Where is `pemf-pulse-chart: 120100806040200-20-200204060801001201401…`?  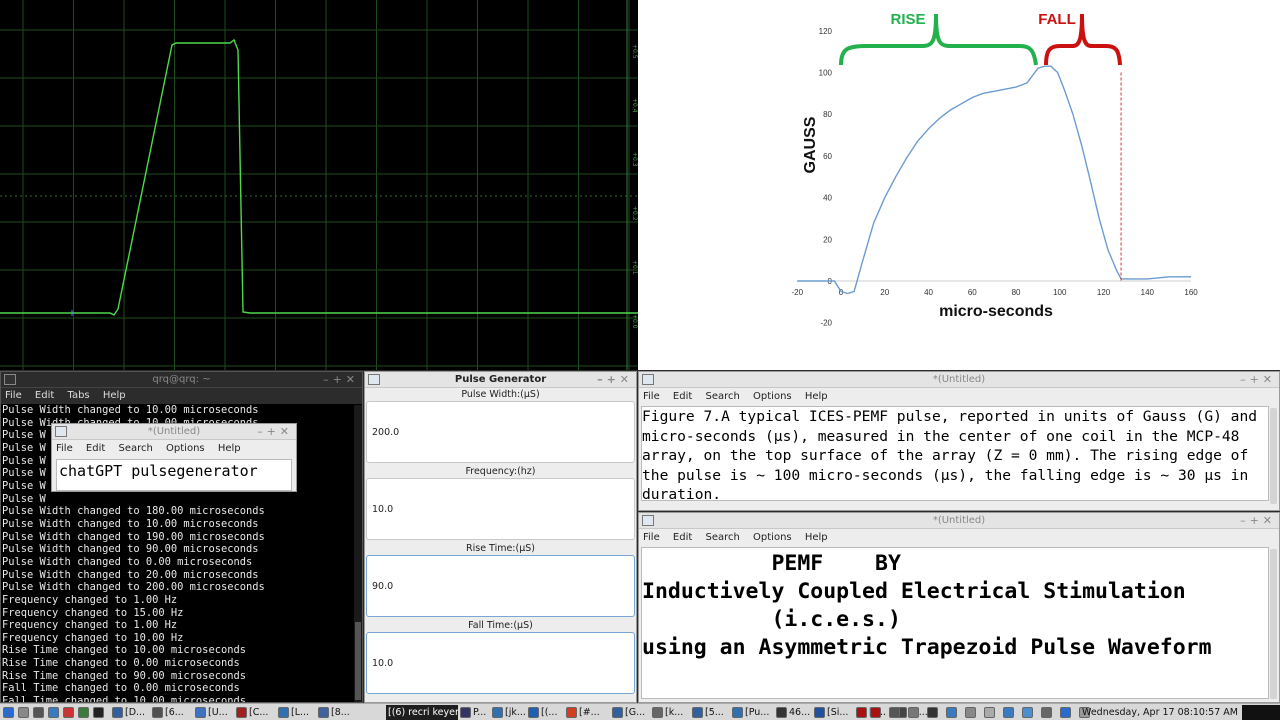
pemf-pulse-chart: 120100806040200-20-200204060801001201401… is located at coordinates (994, 169).